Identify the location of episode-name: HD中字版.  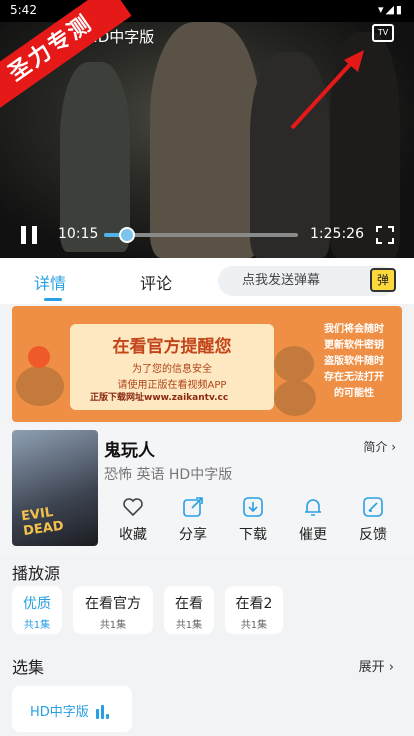
(59, 712).